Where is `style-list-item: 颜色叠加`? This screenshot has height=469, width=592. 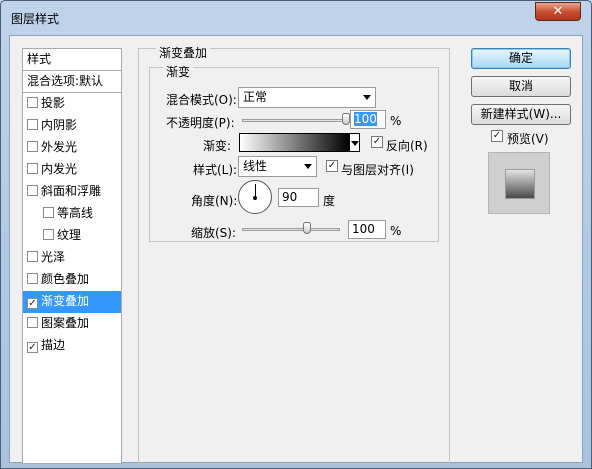 style-list-item: 颜色叠加 is located at coordinates (72, 280).